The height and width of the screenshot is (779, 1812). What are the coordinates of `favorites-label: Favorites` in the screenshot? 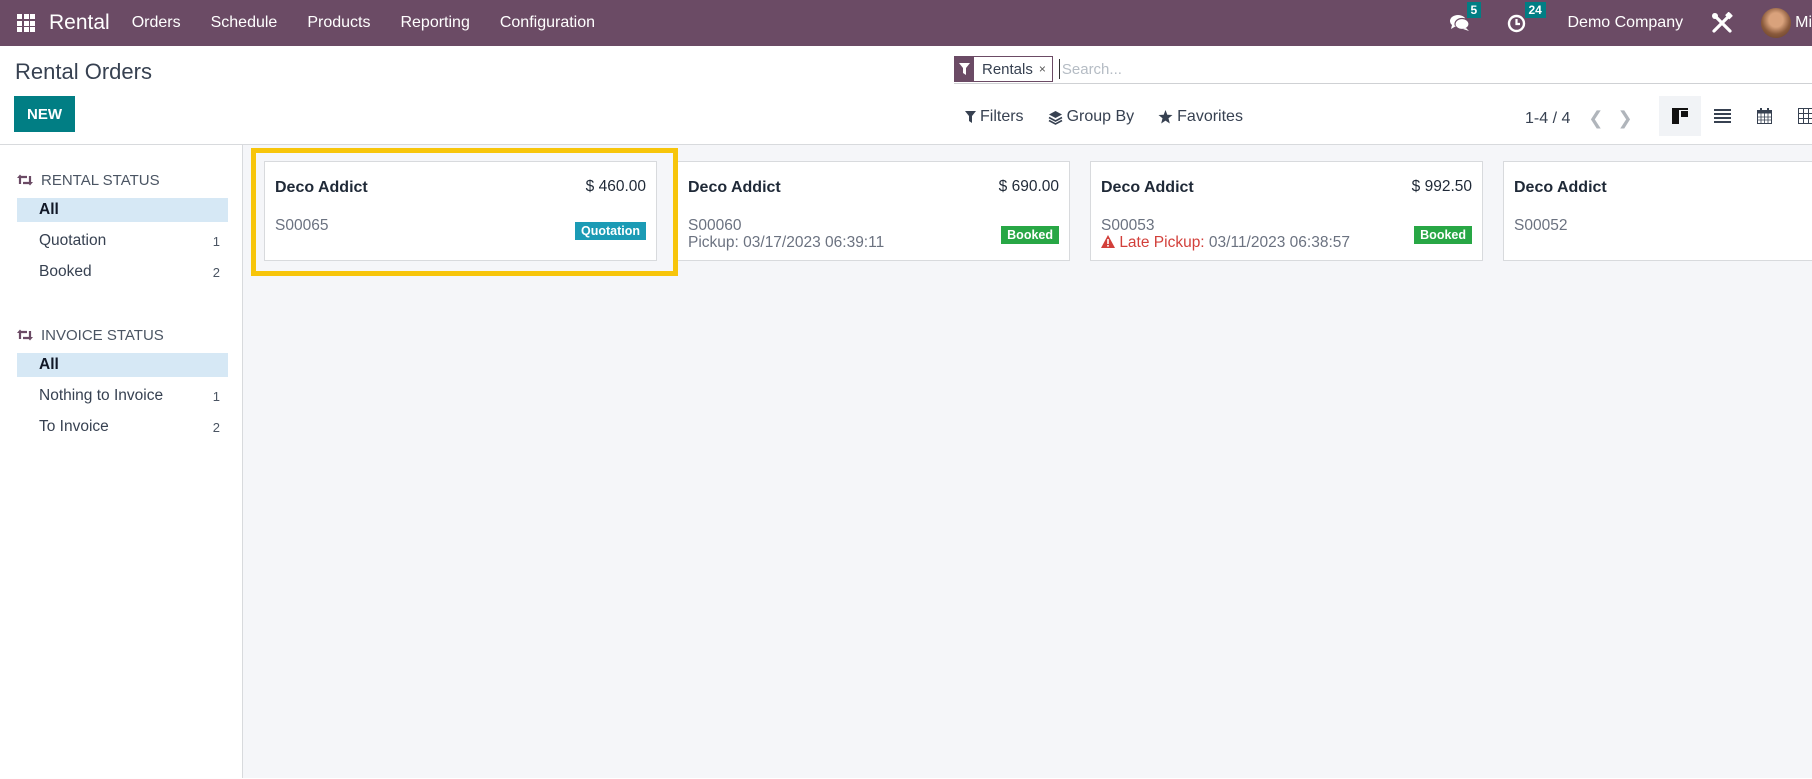 It's located at (1210, 116).